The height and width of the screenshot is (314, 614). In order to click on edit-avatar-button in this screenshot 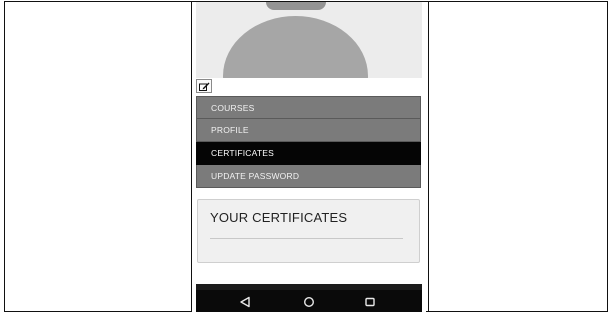, I will do `click(204, 86)`.